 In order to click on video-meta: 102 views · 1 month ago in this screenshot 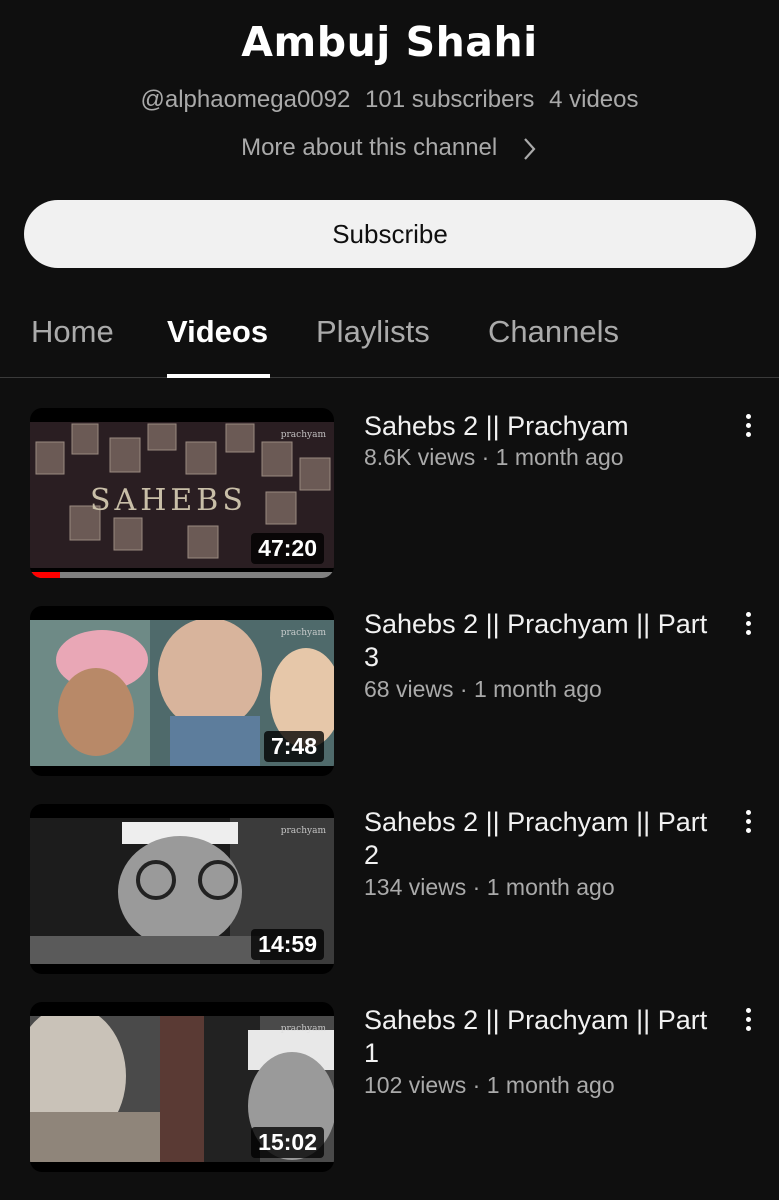, I will do `click(489, 1085)`.